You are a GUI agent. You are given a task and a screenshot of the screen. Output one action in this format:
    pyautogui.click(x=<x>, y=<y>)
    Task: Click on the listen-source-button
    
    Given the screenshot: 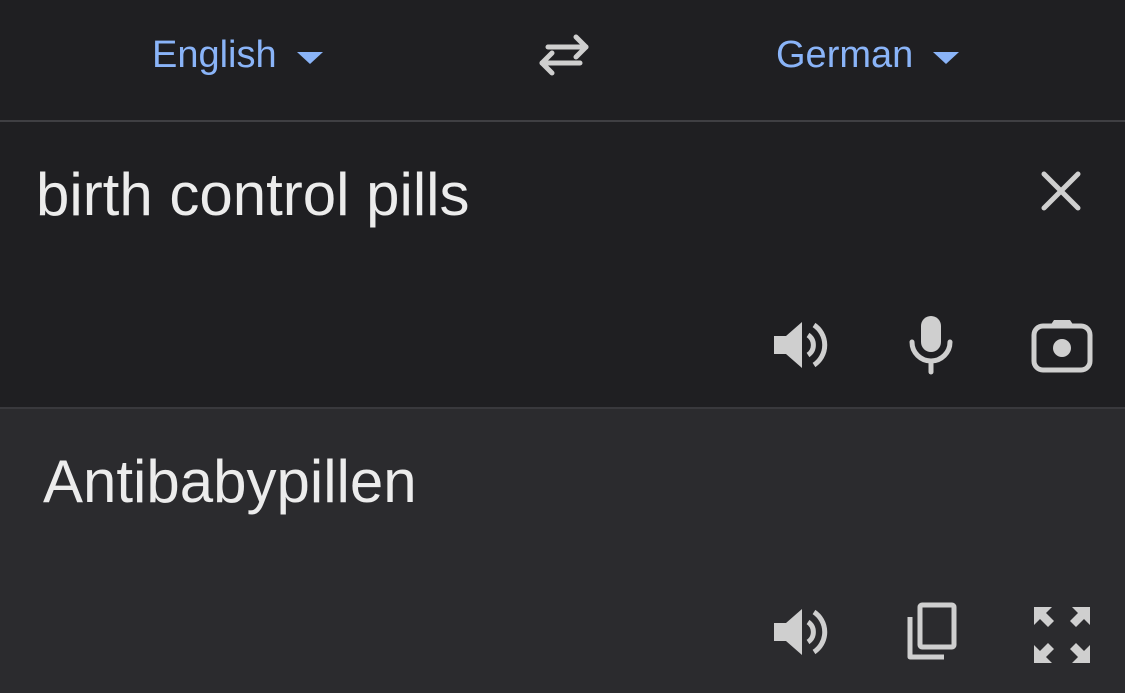 What is the action you would take?
    pyautogui.click(x=800, y=345)
    